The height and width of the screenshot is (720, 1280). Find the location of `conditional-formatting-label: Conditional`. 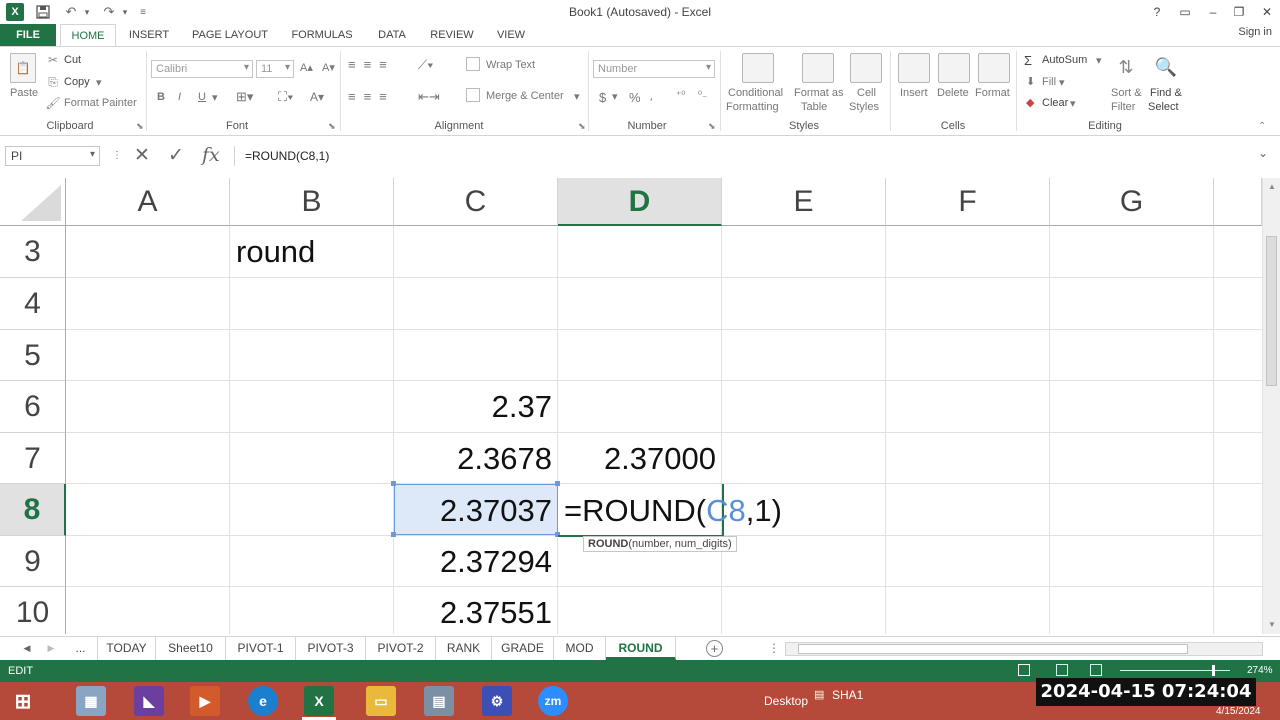

conditional-formatting-label: Conditional is located at coordinates (755, 93).